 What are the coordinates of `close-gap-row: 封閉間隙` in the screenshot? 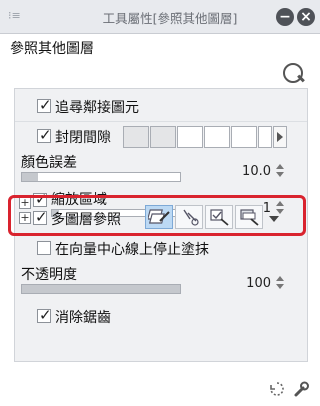 It's located at (161, 137).